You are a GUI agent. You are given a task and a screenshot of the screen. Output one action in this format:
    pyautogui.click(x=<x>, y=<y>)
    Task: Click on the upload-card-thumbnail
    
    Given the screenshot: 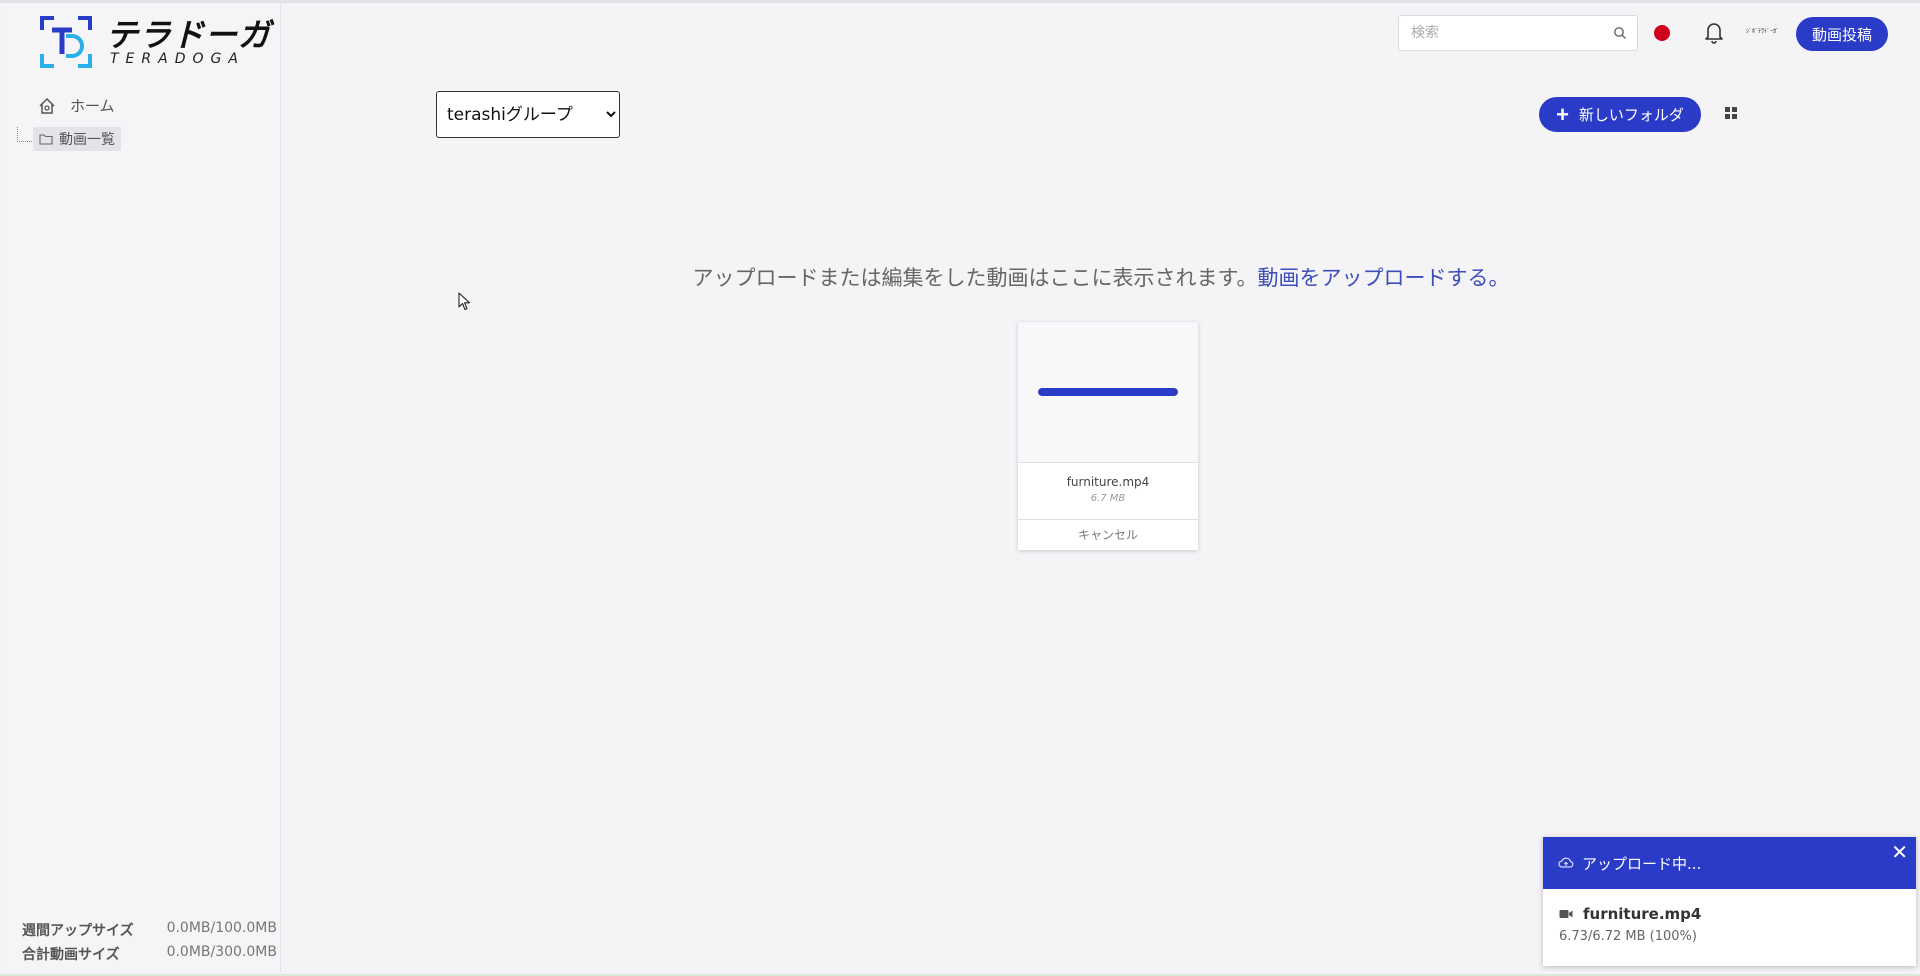 What is the action you would take?
    pyautogui.click(x=1108, y=392)
    